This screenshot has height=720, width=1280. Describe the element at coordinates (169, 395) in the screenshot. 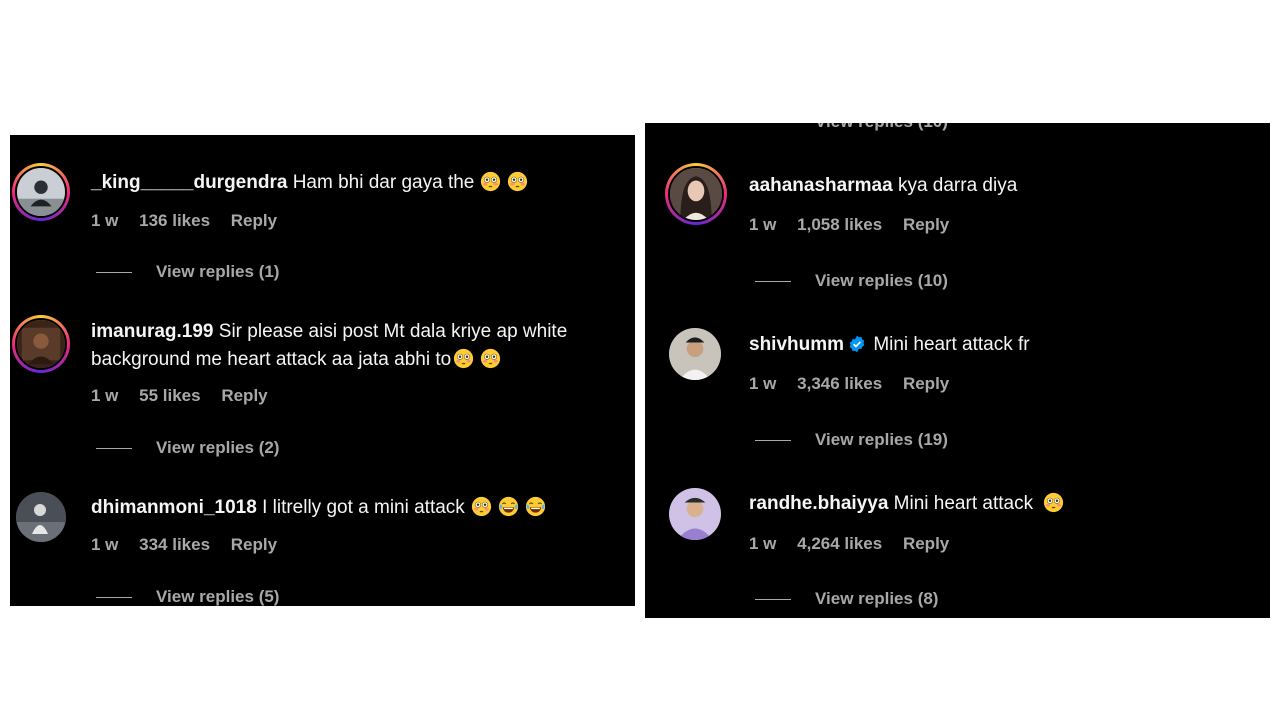

I see `like-count: 55 likes` at that location.